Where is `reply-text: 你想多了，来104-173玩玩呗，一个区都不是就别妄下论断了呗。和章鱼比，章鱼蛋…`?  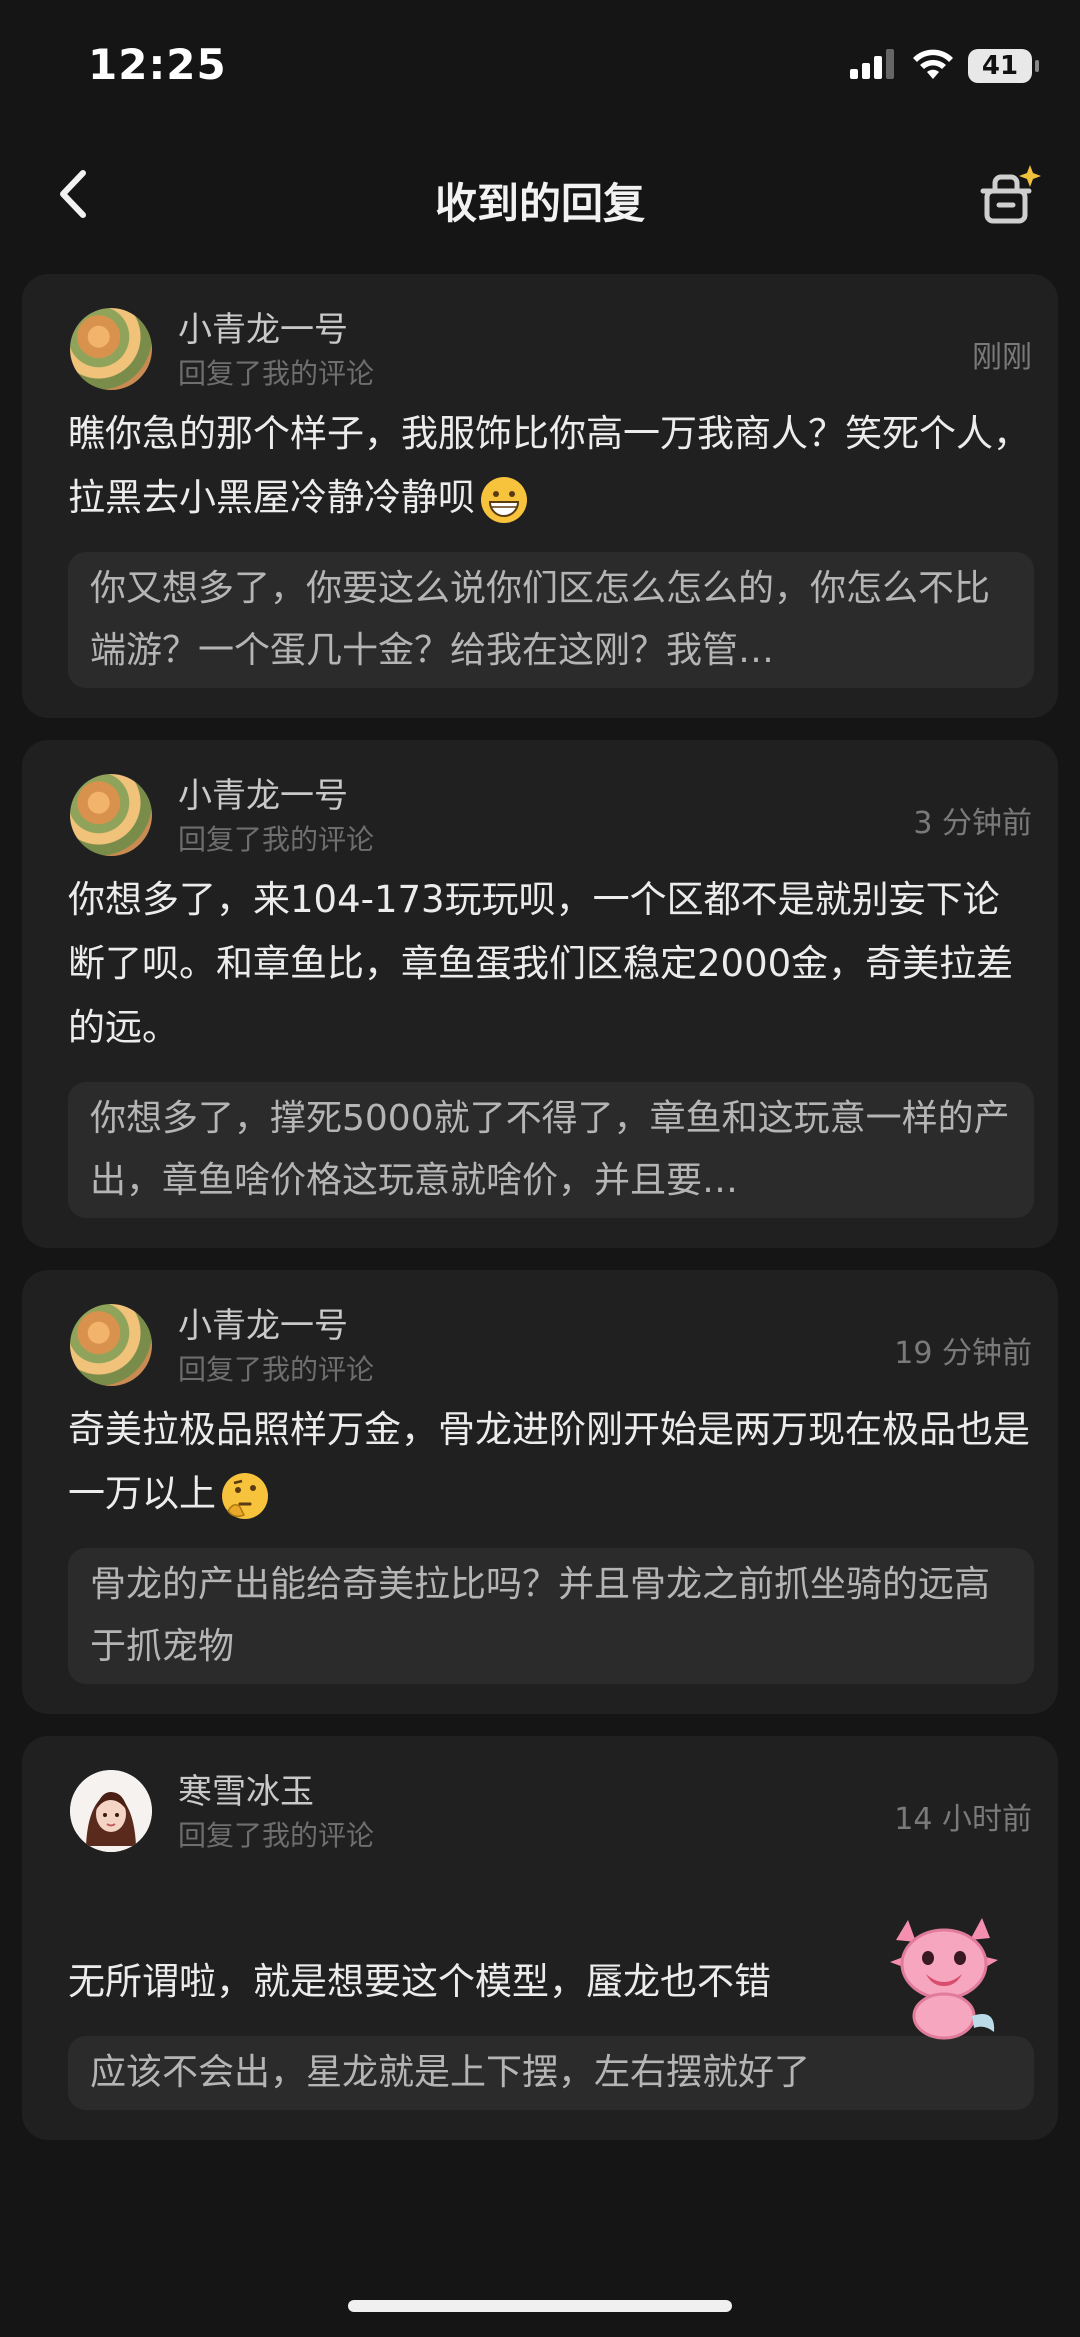 reply-text: 你想多了，来104-173玩玩呗，一个区都不是就别妄下论断了呗。和章鱼比，章鱼蛋… is located at coordinates (541, 963).